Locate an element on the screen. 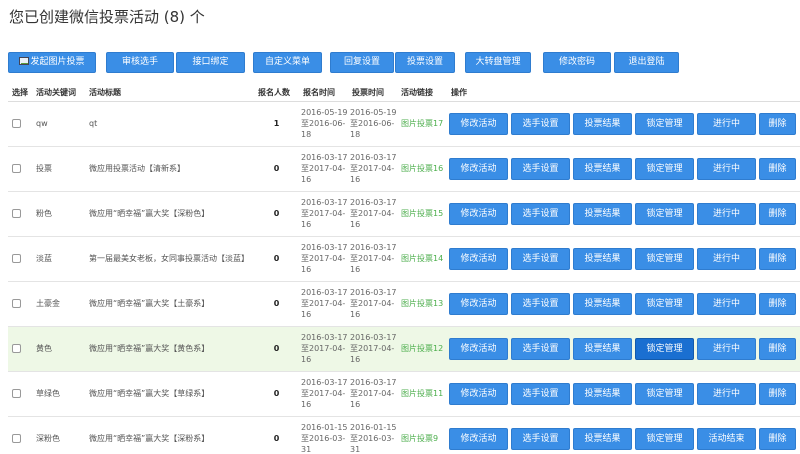 Image resolution: width=800 pixels, height=454 pixels. logout-button: 退出登陆 is located at coordinates (646, 62).